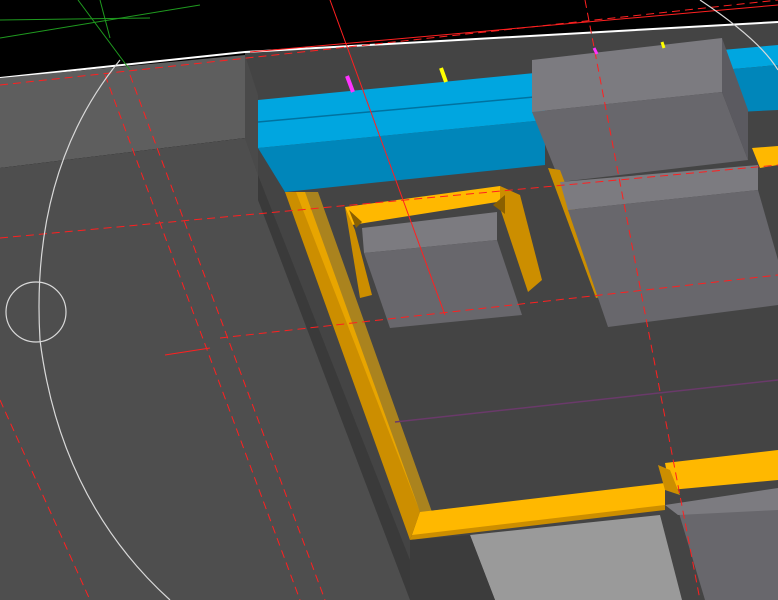 This screenshot has height=600, width=778. Describe the element at coordinates (640, 110) in the screenshot. I see `top-right-box` at that location.